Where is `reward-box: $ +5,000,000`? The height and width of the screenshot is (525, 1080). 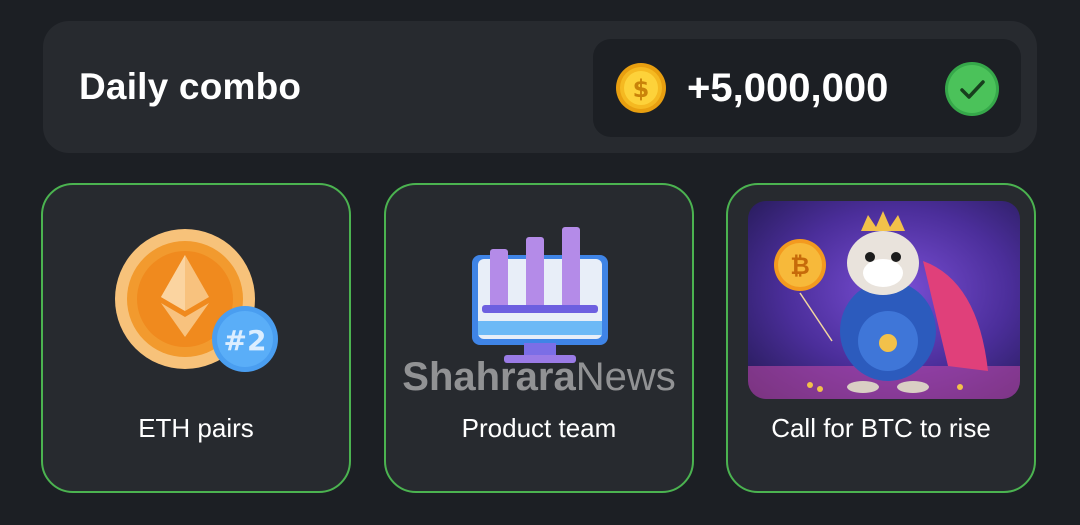 reward-box: $ +5,000,000 is located at coordinates (807, 88).